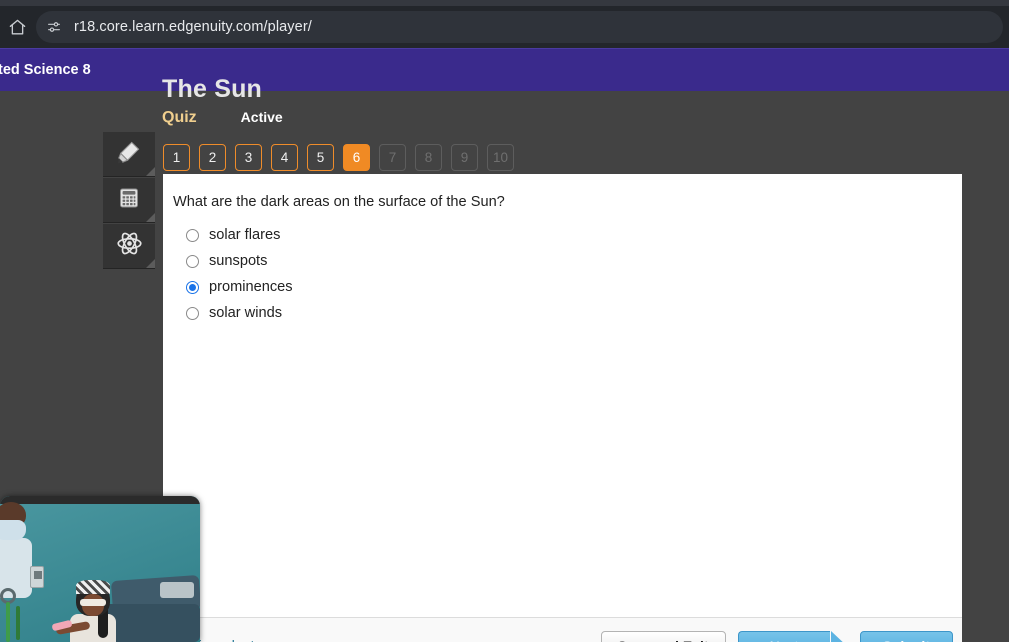 The height and width of the screenshot is (642, 1009). What do you see at coordinates (464, 157) in the screenshot?
I see `question-nav-item-9: 9` at bounding box center [464, 157].